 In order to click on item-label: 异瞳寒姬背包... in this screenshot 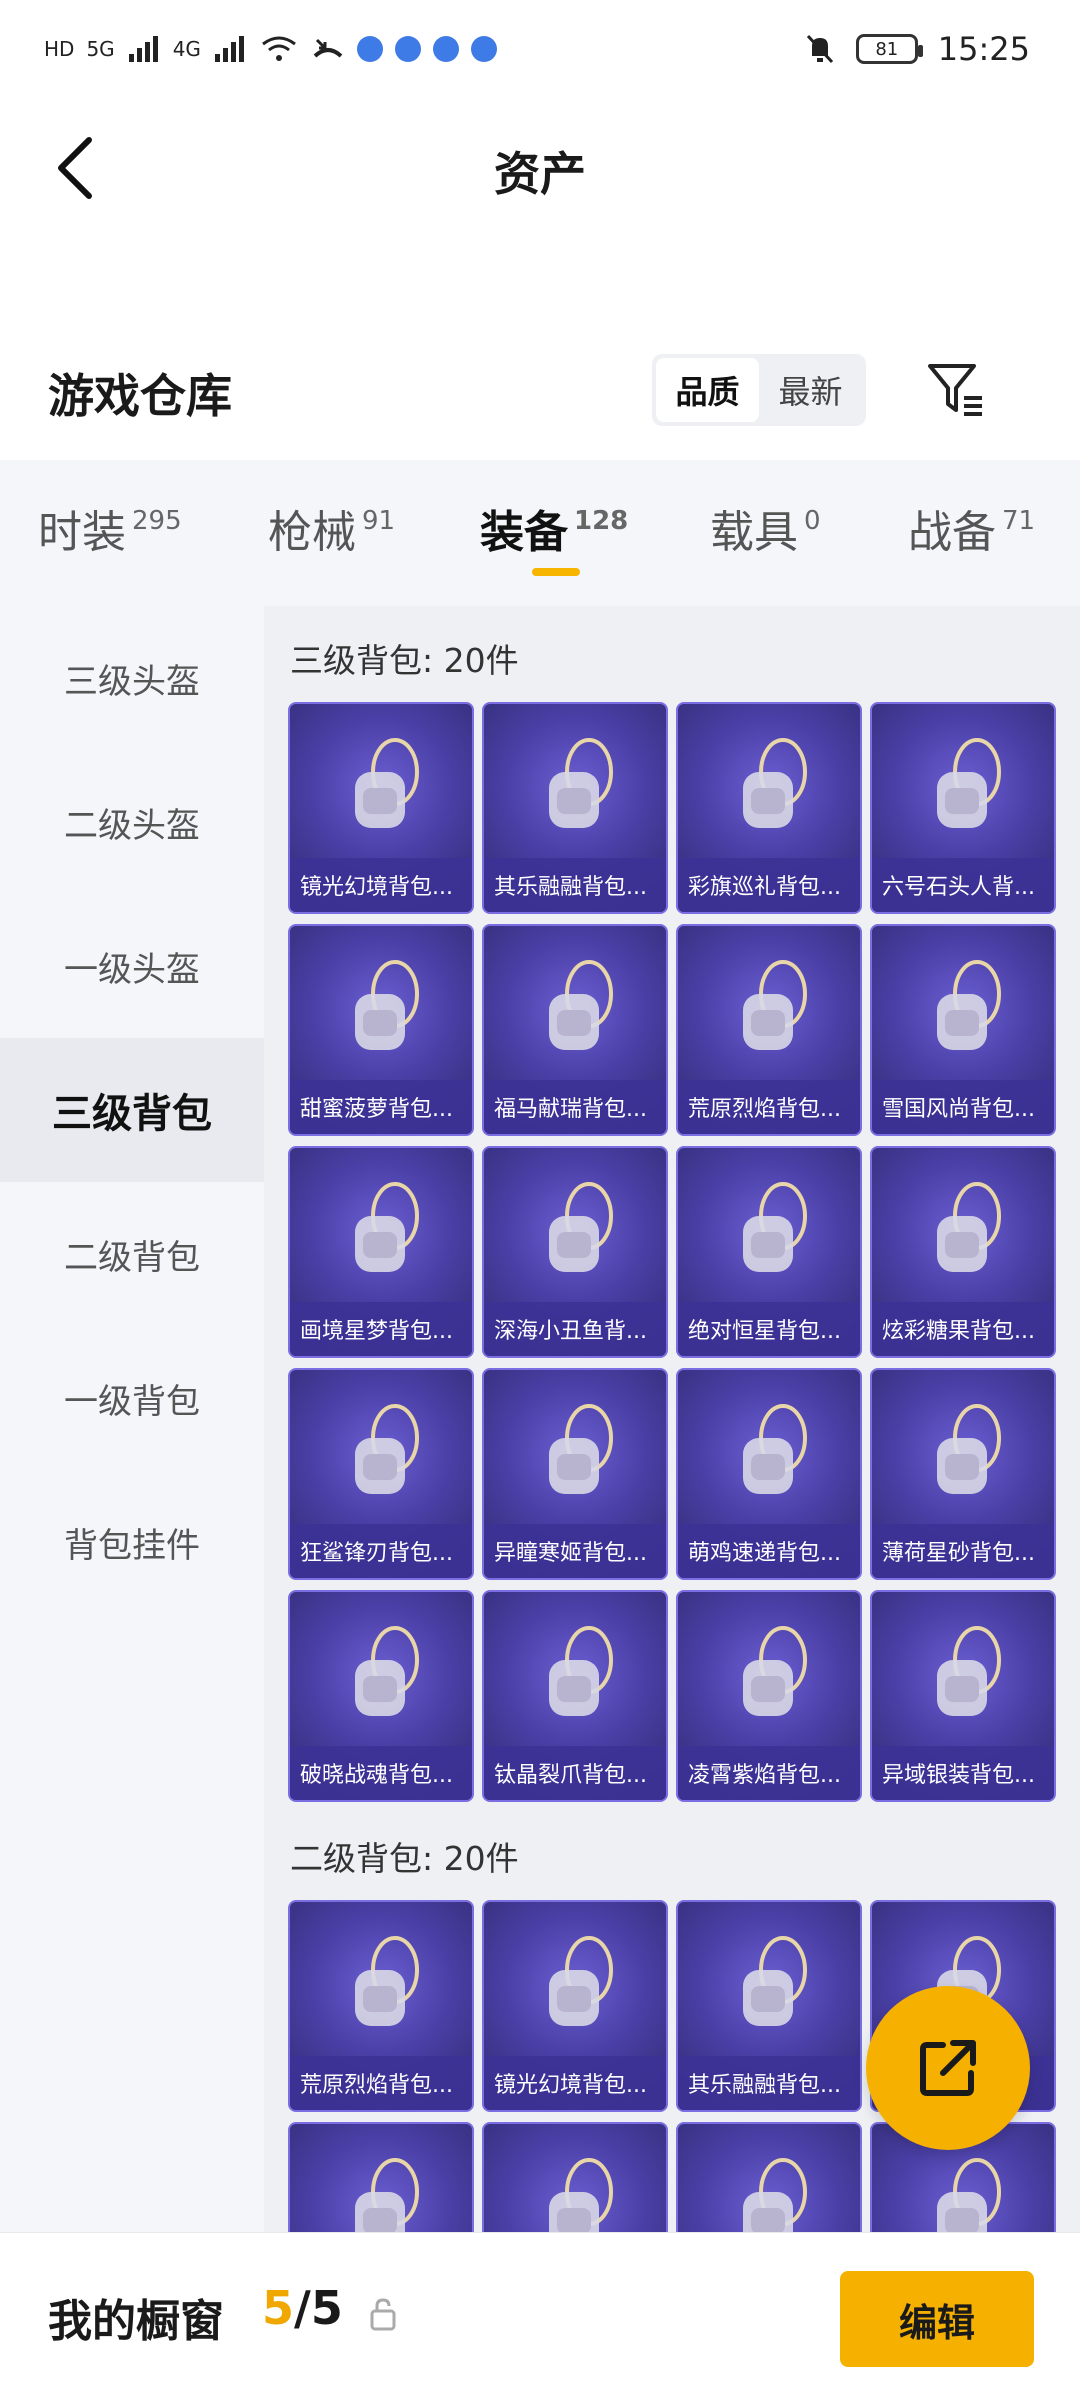, I will do `click(575, 1551)`.